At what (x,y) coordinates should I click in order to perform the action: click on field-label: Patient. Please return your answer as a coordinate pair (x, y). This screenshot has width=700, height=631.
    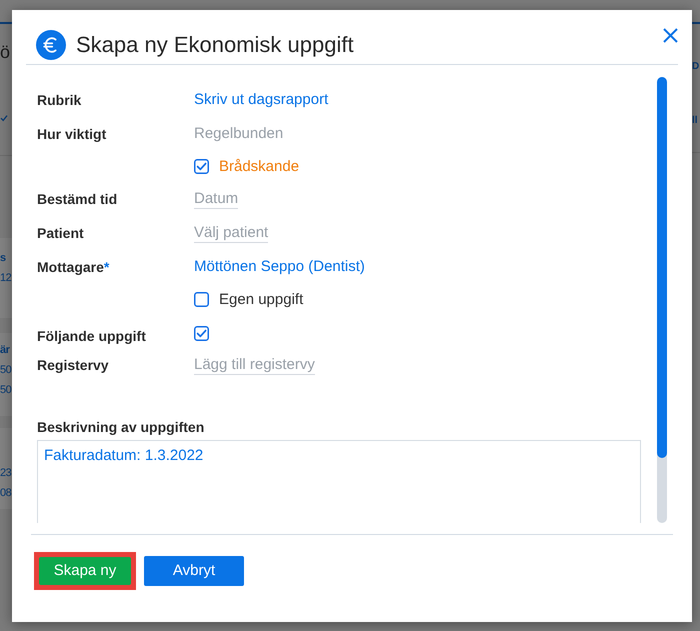
    Looking at the image, I should click on (60, 233).